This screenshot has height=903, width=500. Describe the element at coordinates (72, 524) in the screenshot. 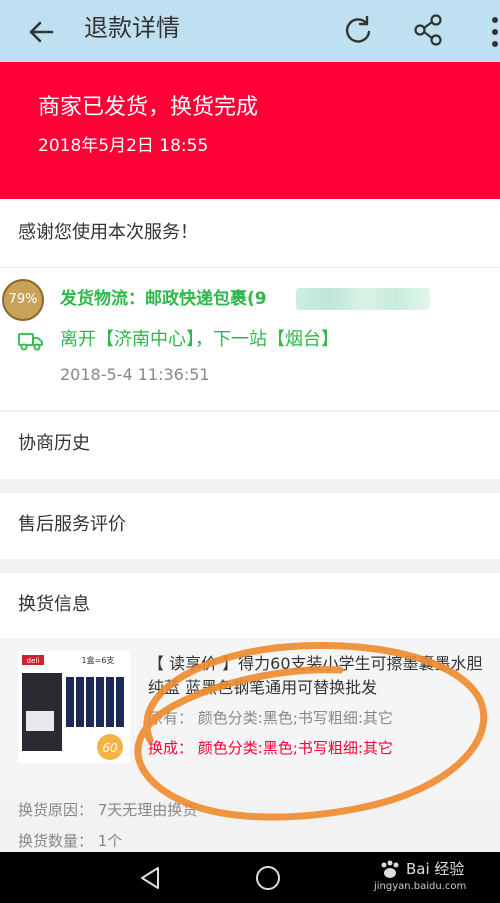

I see `service-review-label: 售后服务评价` at that location.